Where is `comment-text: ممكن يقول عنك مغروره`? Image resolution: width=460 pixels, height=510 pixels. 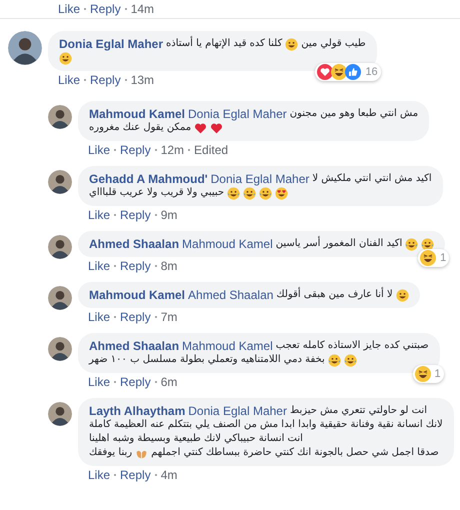 comment-text: ممكن يقول عنك مغروره is located at coordinates (140, 128).